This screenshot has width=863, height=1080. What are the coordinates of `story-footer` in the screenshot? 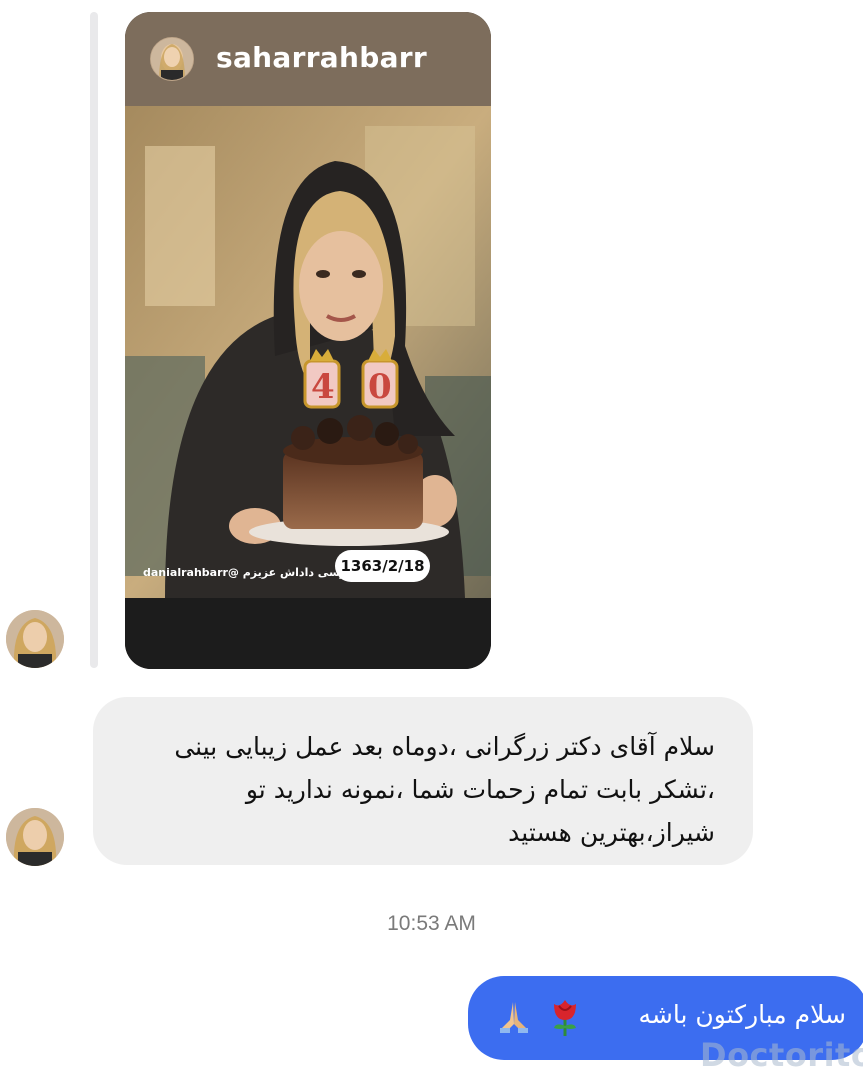 It's located at (308, 633).